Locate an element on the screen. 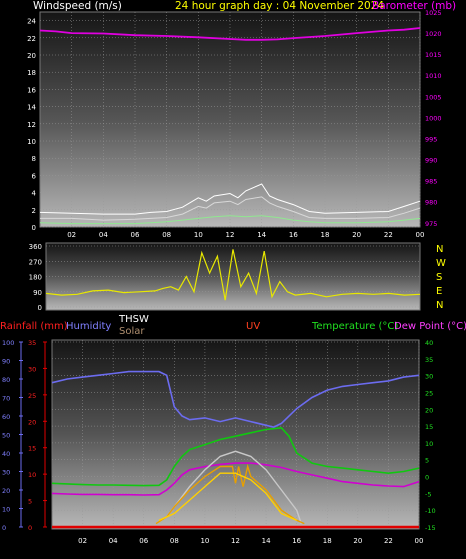 The image size is (466, 559). tick-label-windspeed: 8 is located at coordinates (34, 159).